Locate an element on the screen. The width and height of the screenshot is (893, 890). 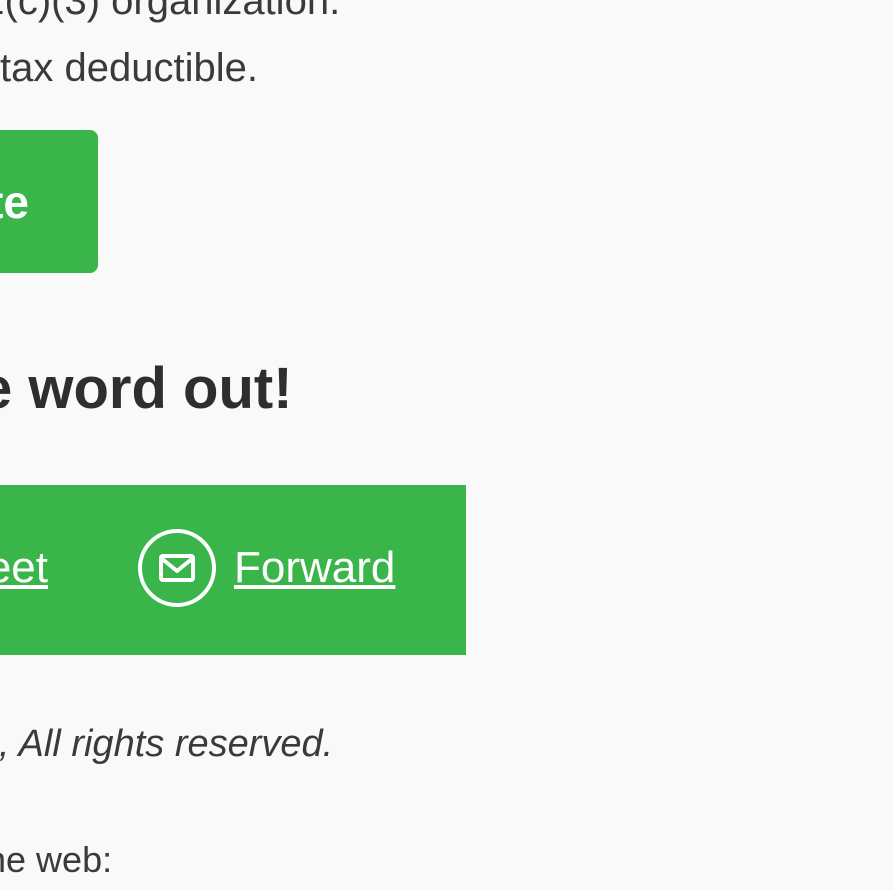
donate-button-label: nte is located at coordinates (14, 201).